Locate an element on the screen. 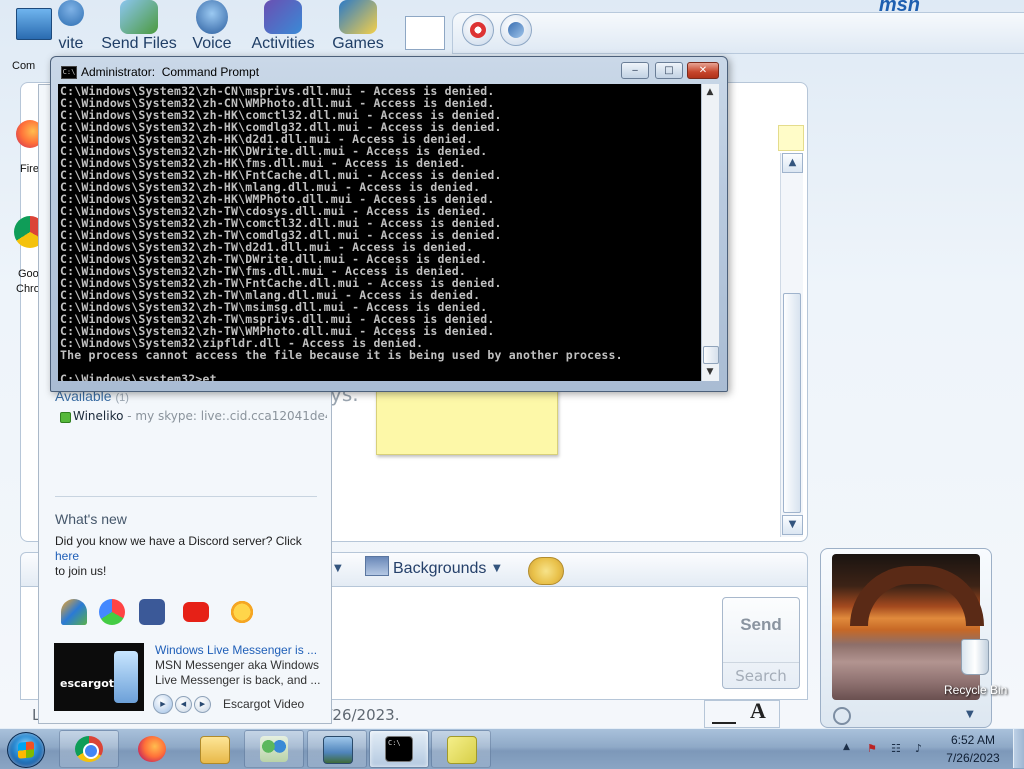 The width and height of the screenshot is (1024, 769). command-prompt-icon: C:\ is located at coordinates (399, 749).